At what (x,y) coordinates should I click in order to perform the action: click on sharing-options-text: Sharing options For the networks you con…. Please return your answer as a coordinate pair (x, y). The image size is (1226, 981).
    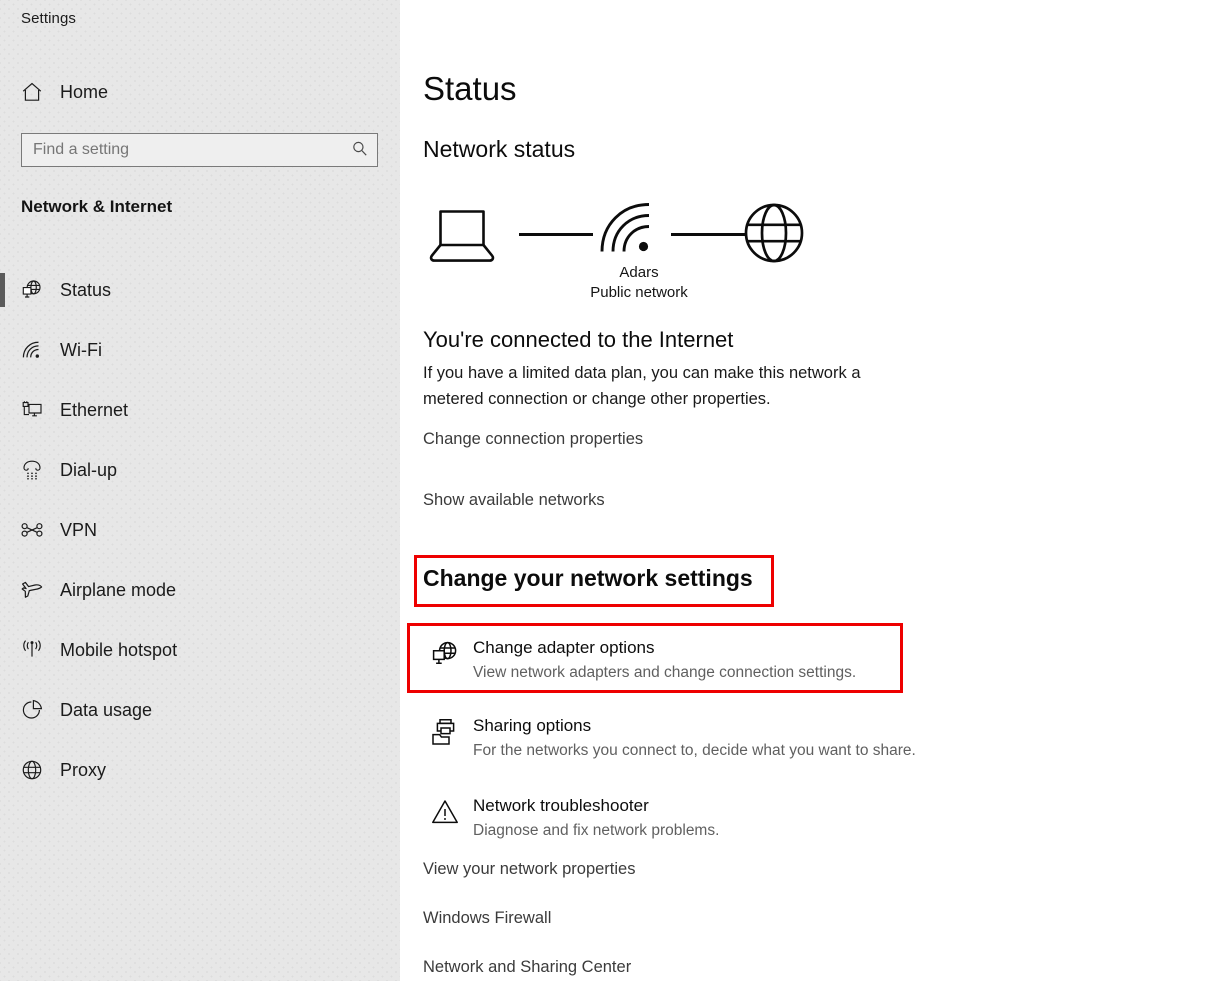
    Looking at the image, I should click on (694, 738).